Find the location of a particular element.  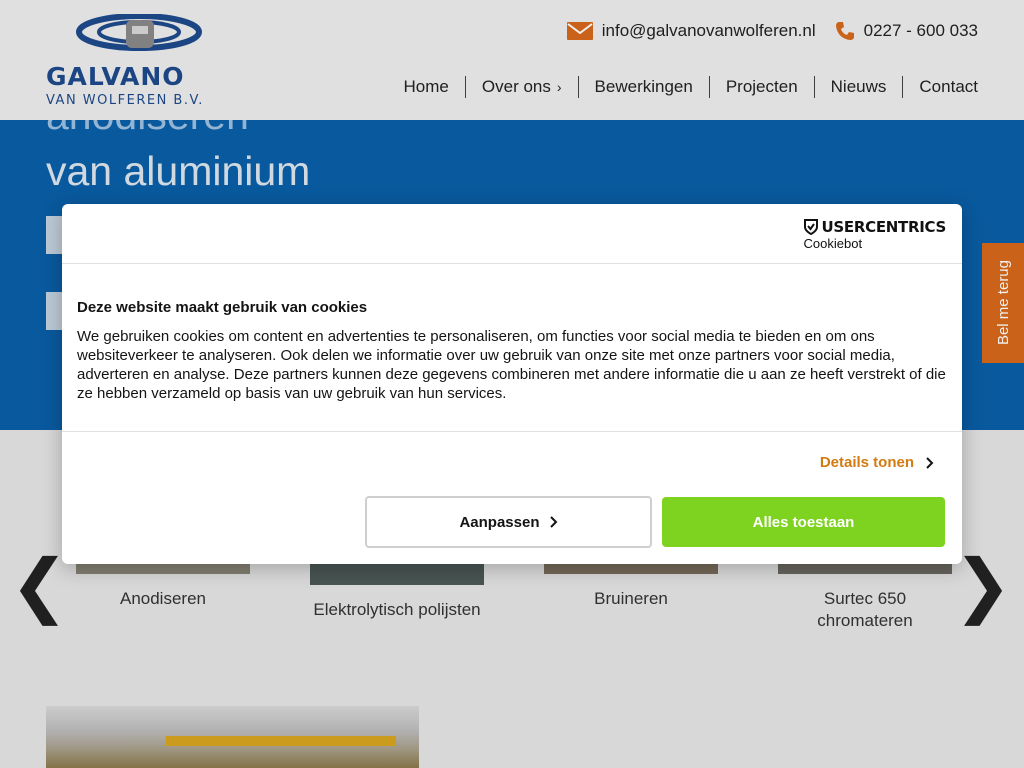

details-toggle: Details tonen is located at coordinates (877, 462).